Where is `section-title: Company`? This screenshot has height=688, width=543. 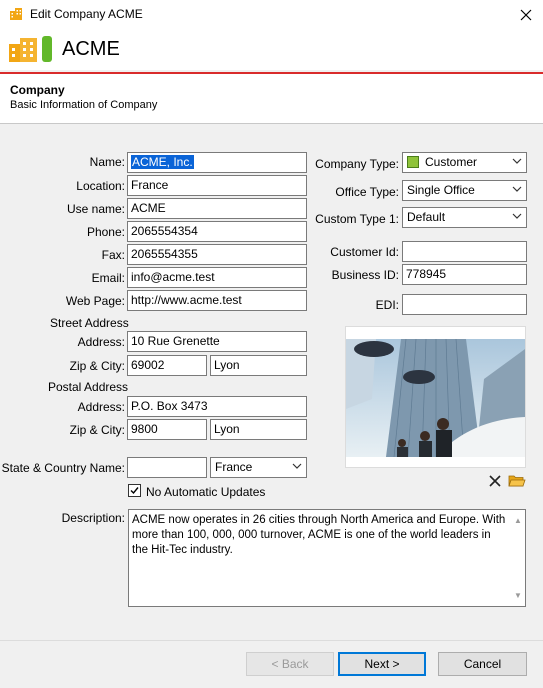 section-title: Company is located at coordinates (37, 90).